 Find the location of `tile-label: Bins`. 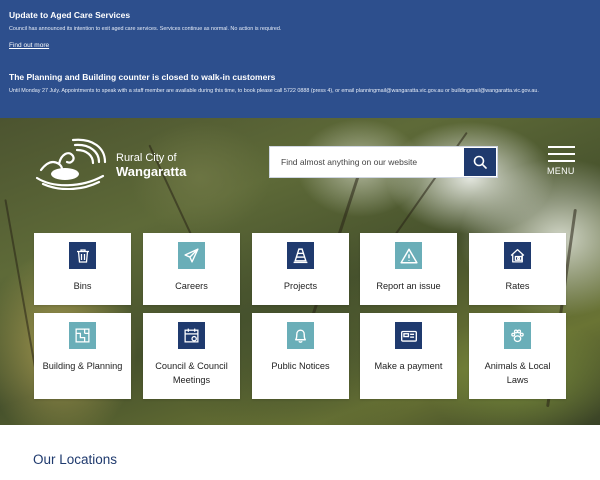

tile-label: Bins is located at coordinates (82, 286).